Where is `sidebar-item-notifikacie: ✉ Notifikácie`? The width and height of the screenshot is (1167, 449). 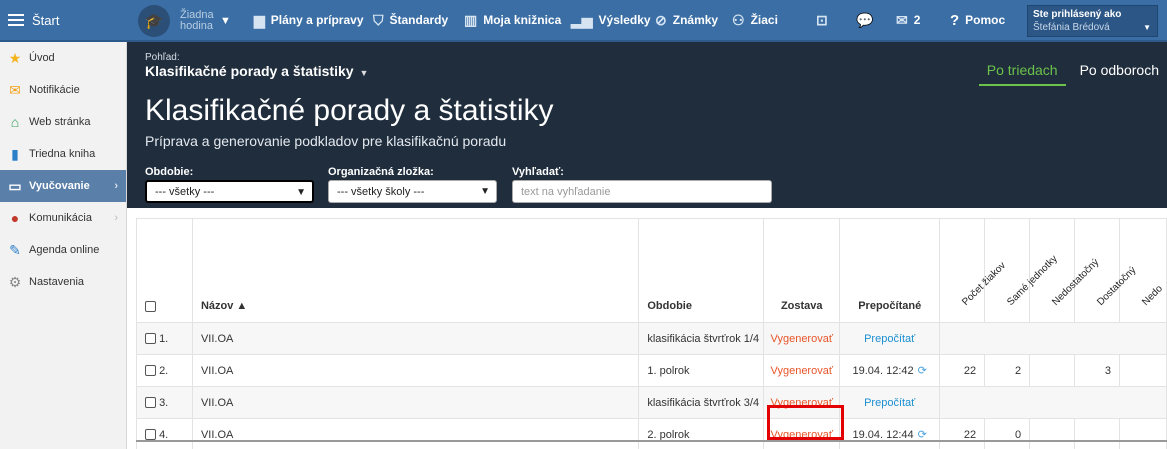
sidebar-item-notifikacie: ✉ Notifikácie is located at coordinates (63, 90).